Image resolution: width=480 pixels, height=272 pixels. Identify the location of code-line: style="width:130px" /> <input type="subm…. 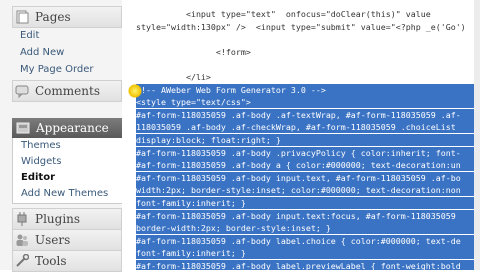
(301, 26).